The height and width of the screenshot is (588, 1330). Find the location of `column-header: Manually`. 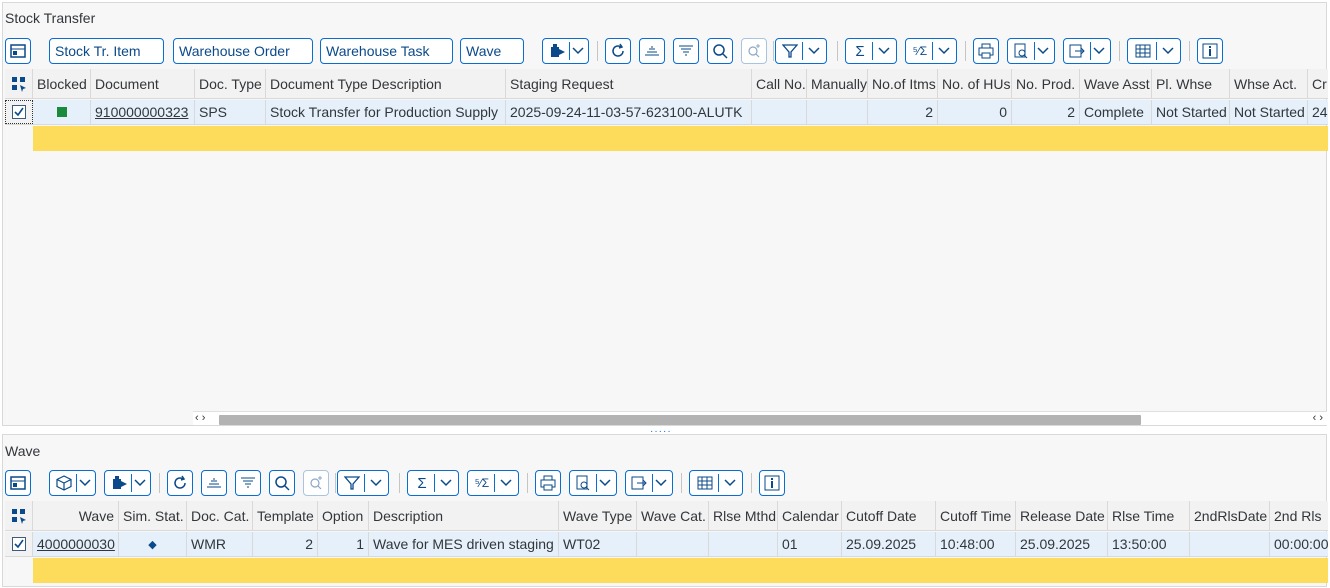

column-header: Manually is located at coordinates (837, 83).